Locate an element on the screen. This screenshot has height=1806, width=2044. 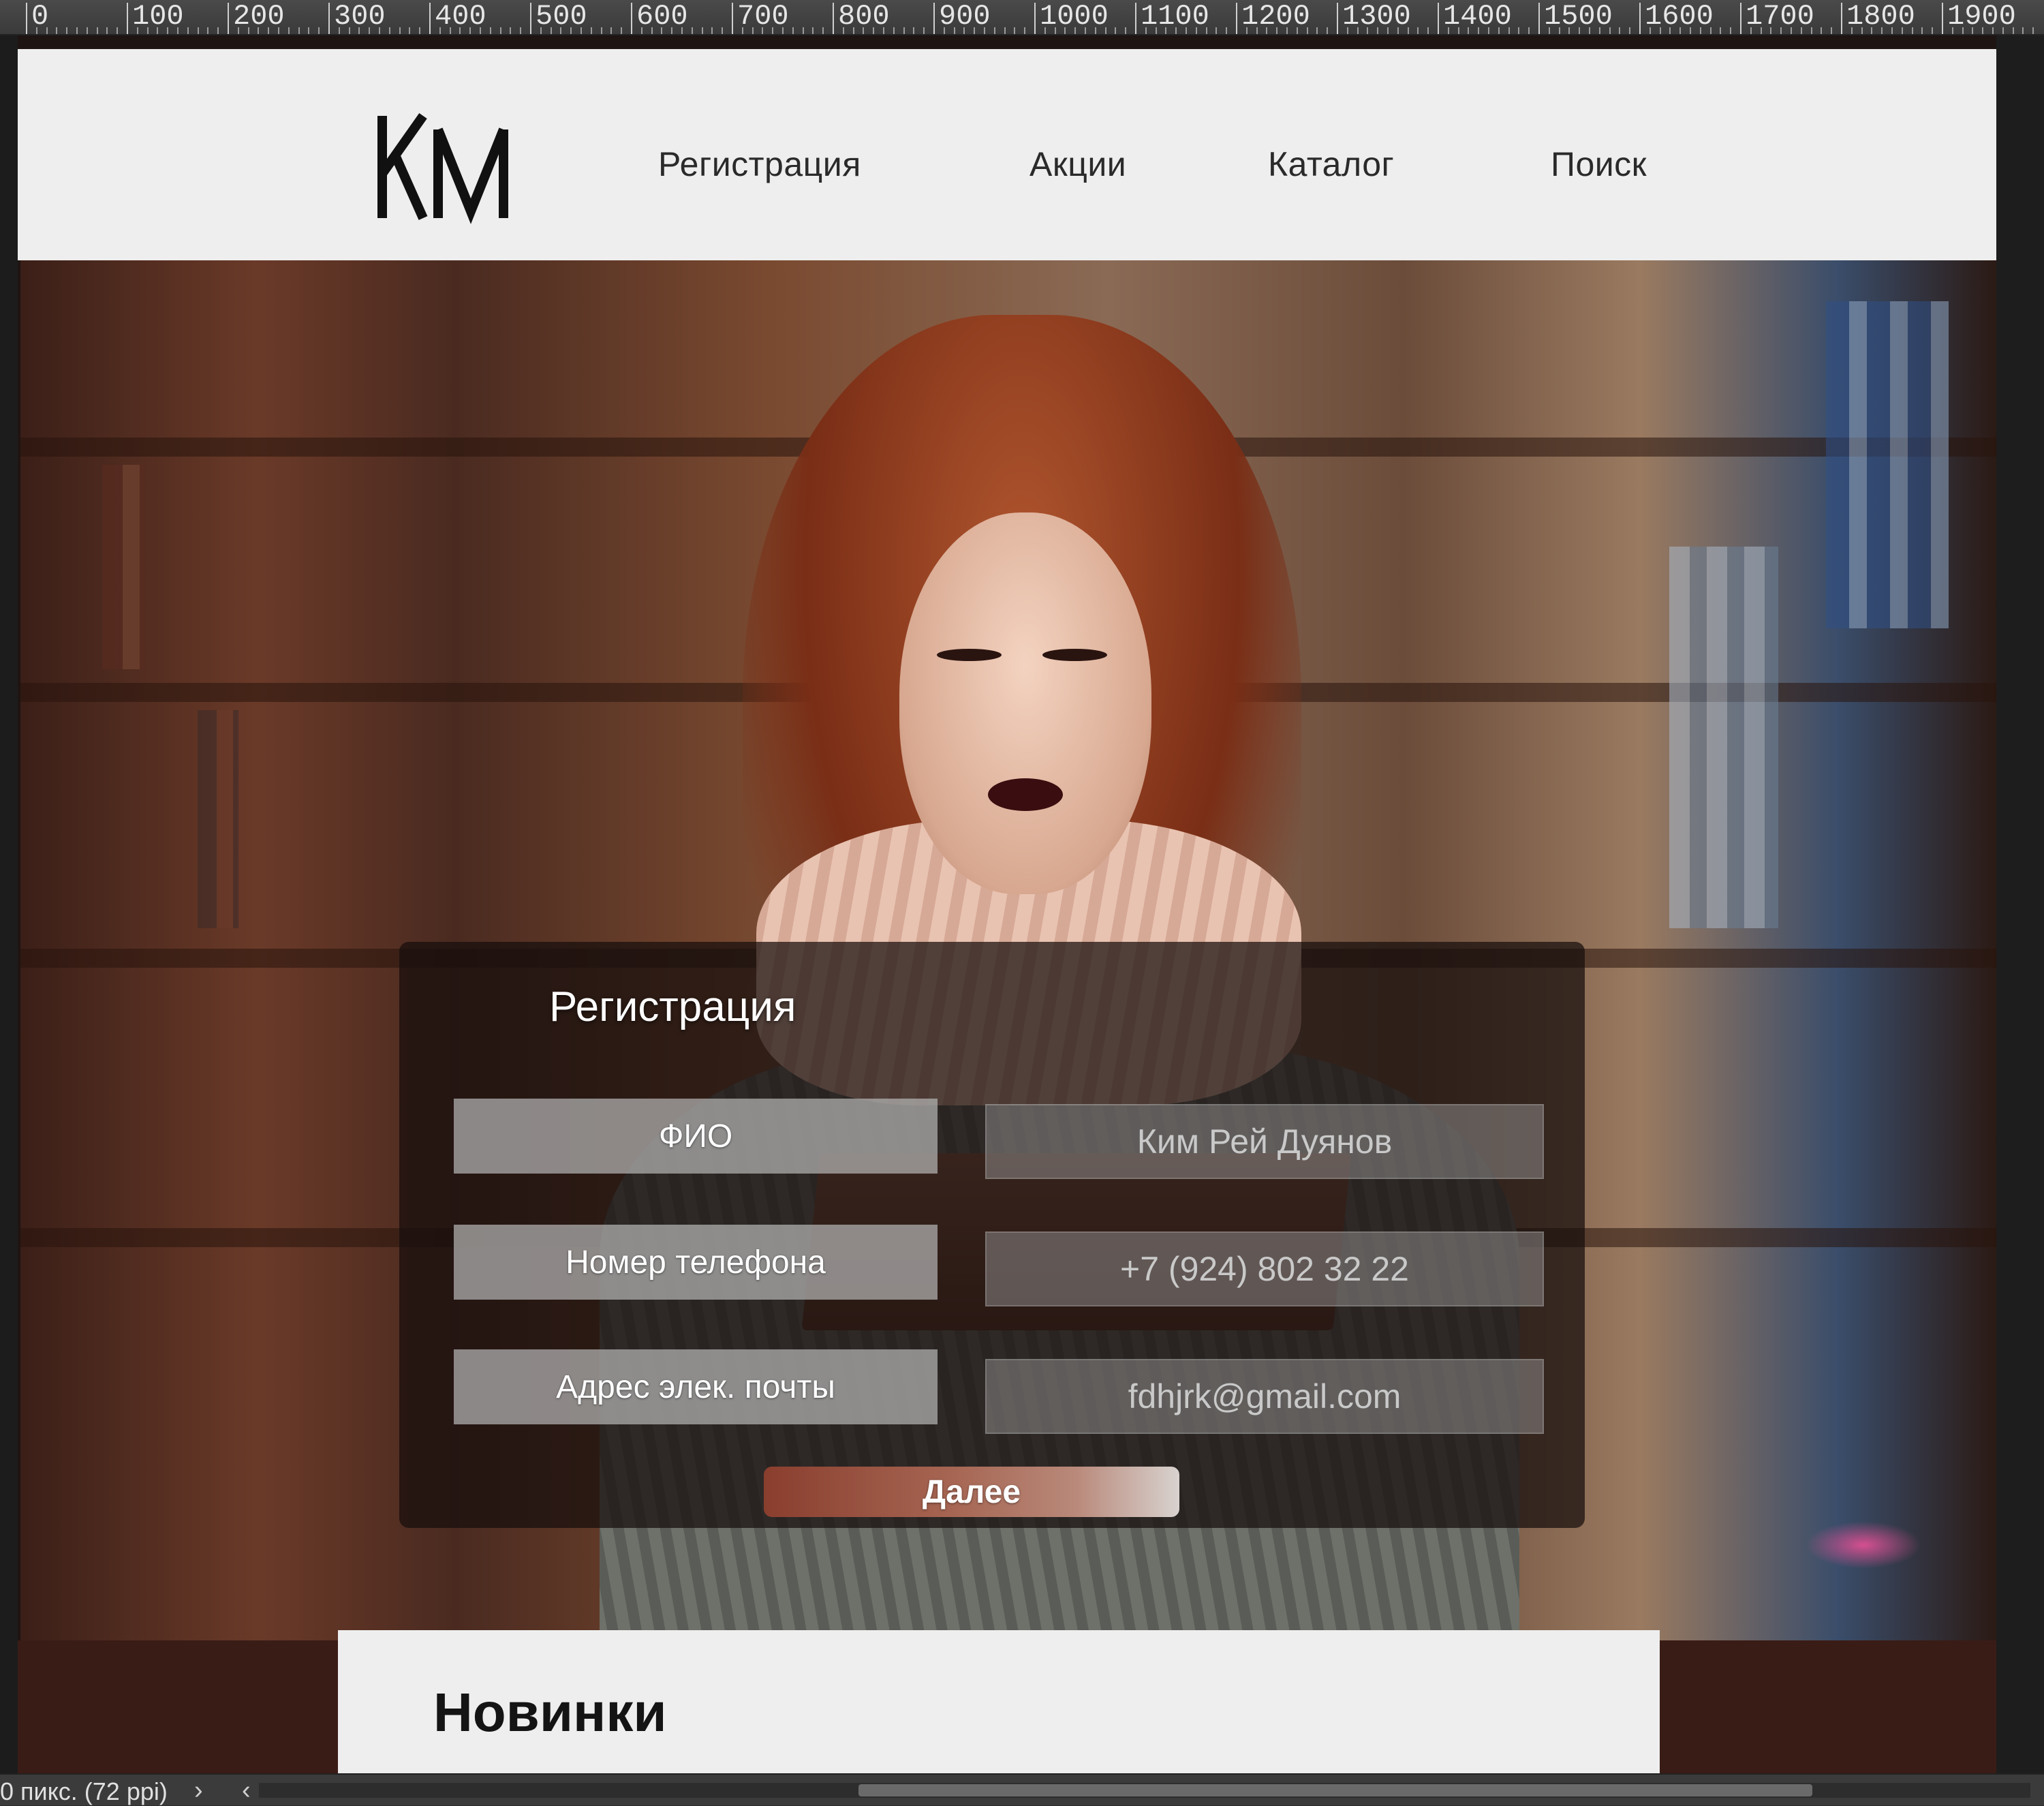
nav-promotions: Акции is located at coordinates (1077, 164).